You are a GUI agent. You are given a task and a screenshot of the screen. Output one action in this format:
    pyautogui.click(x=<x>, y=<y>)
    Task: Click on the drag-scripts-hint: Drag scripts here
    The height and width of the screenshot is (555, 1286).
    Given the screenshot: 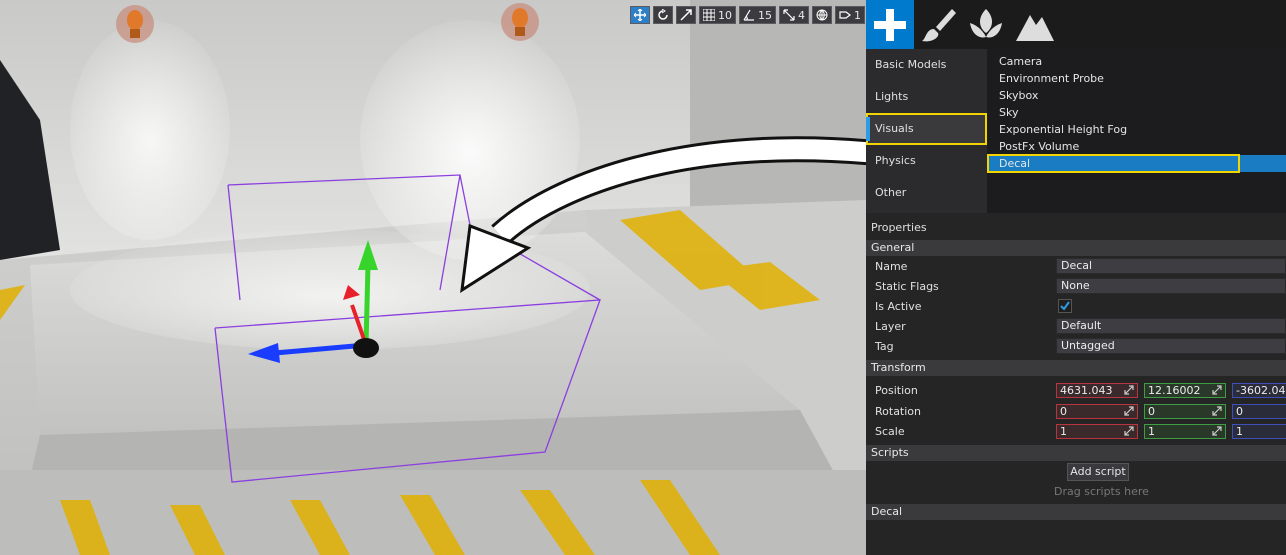 What is the action you would take?
    pyautogui.click(x=1101, y=491)
    